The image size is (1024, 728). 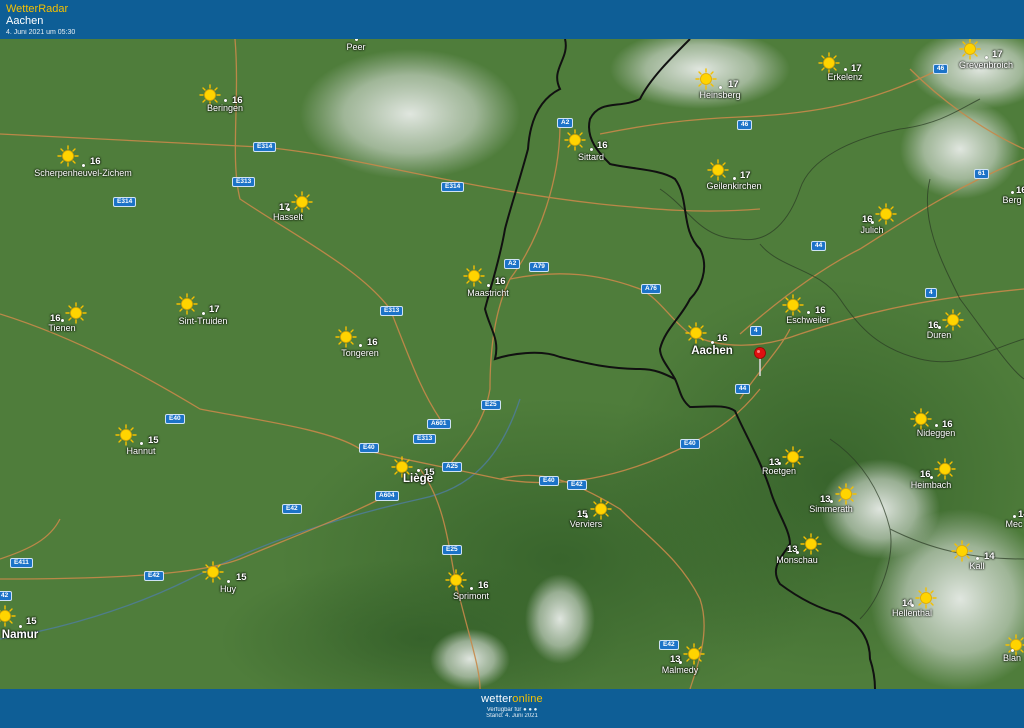 I want to click on brand-logo: wetteronline, so click(x=512, y=699).